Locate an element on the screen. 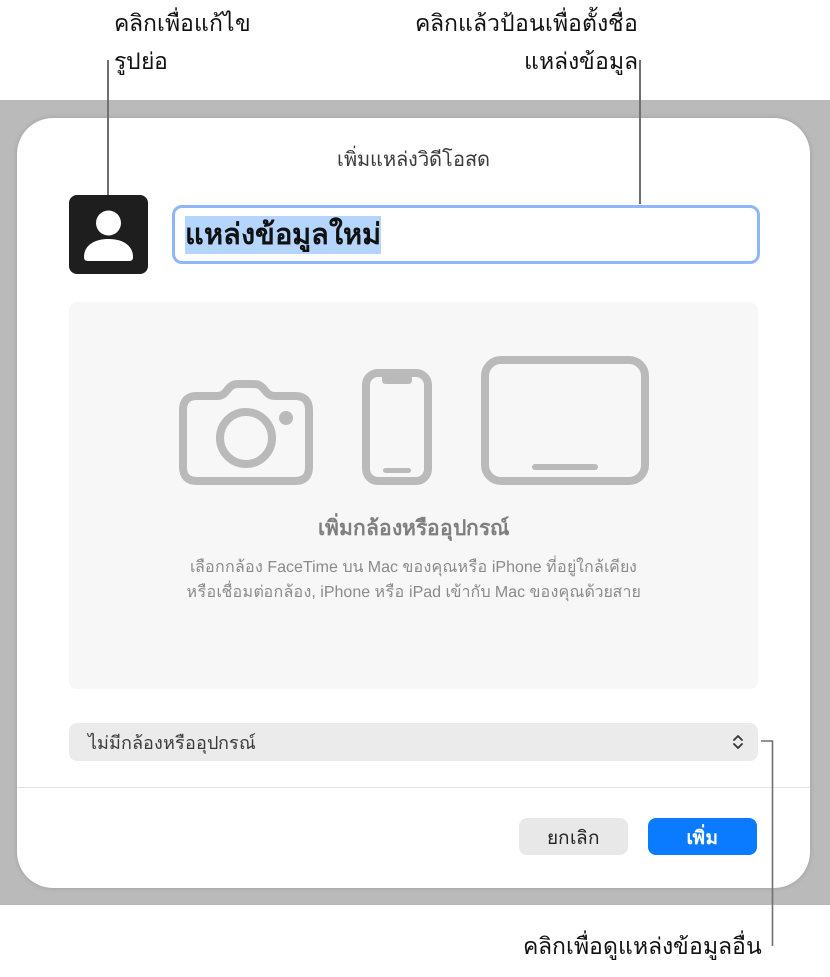 Image resolution: width=830 pixels, height=977 pixels. dialog-title: เพิ่มแหล่งวิดีโอสด is located at coordinates (413, 160).